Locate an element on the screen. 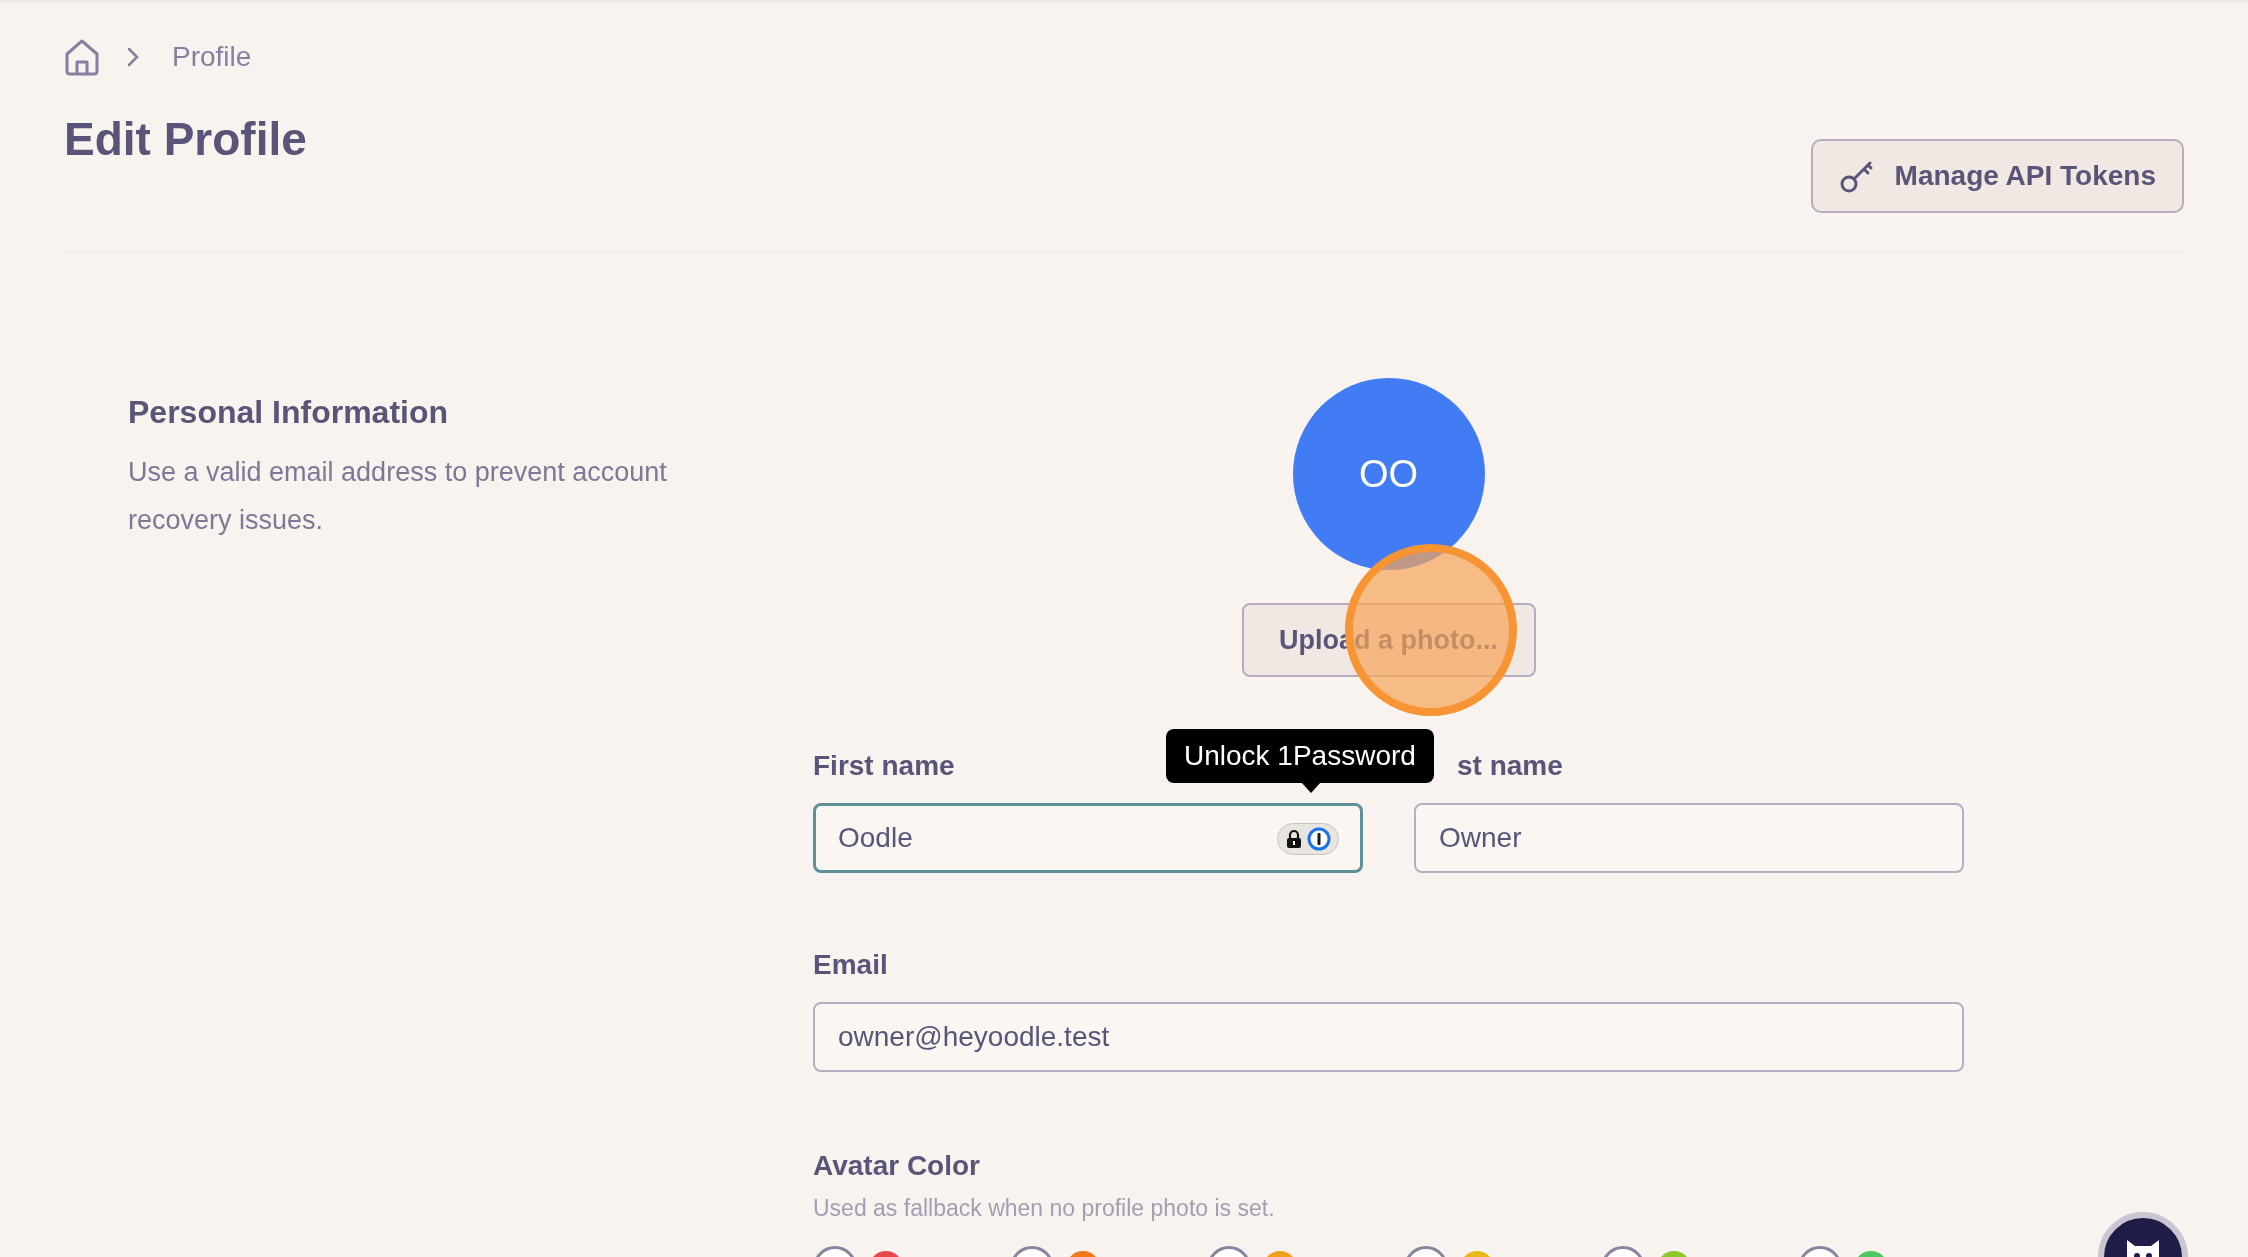  field-label: st name is located at coordinates (1510, 766).